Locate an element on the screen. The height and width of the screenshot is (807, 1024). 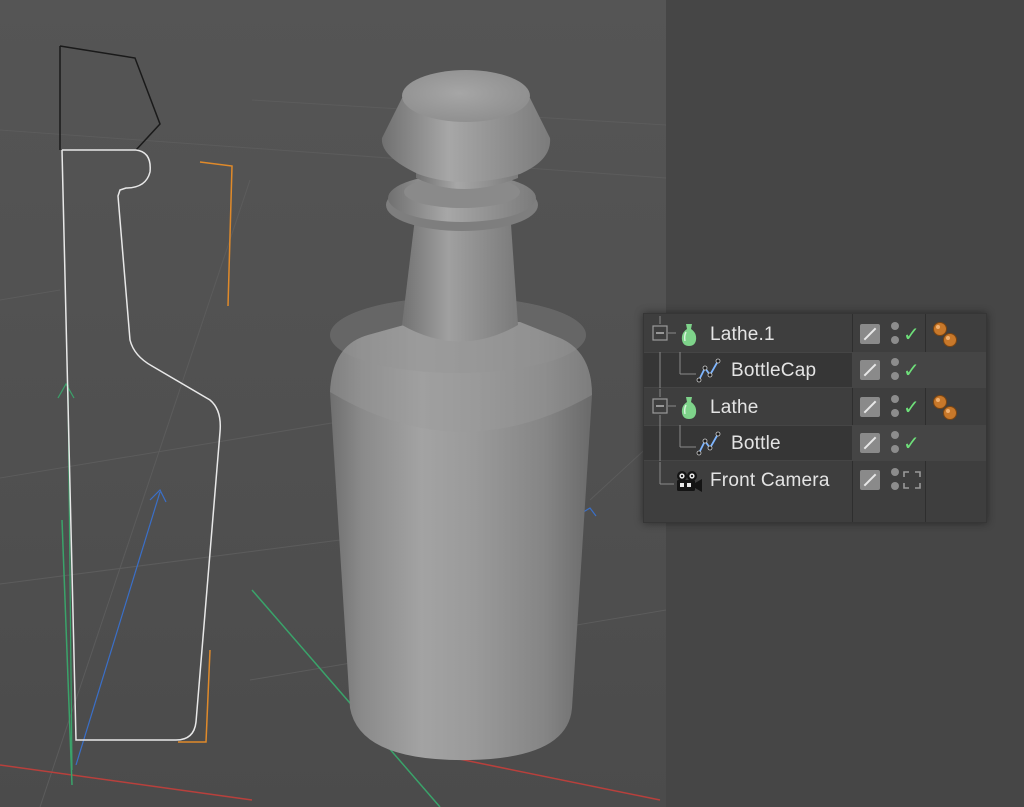
object-row-bottle: Bottle ✓ is located at coordinates (815, 443).